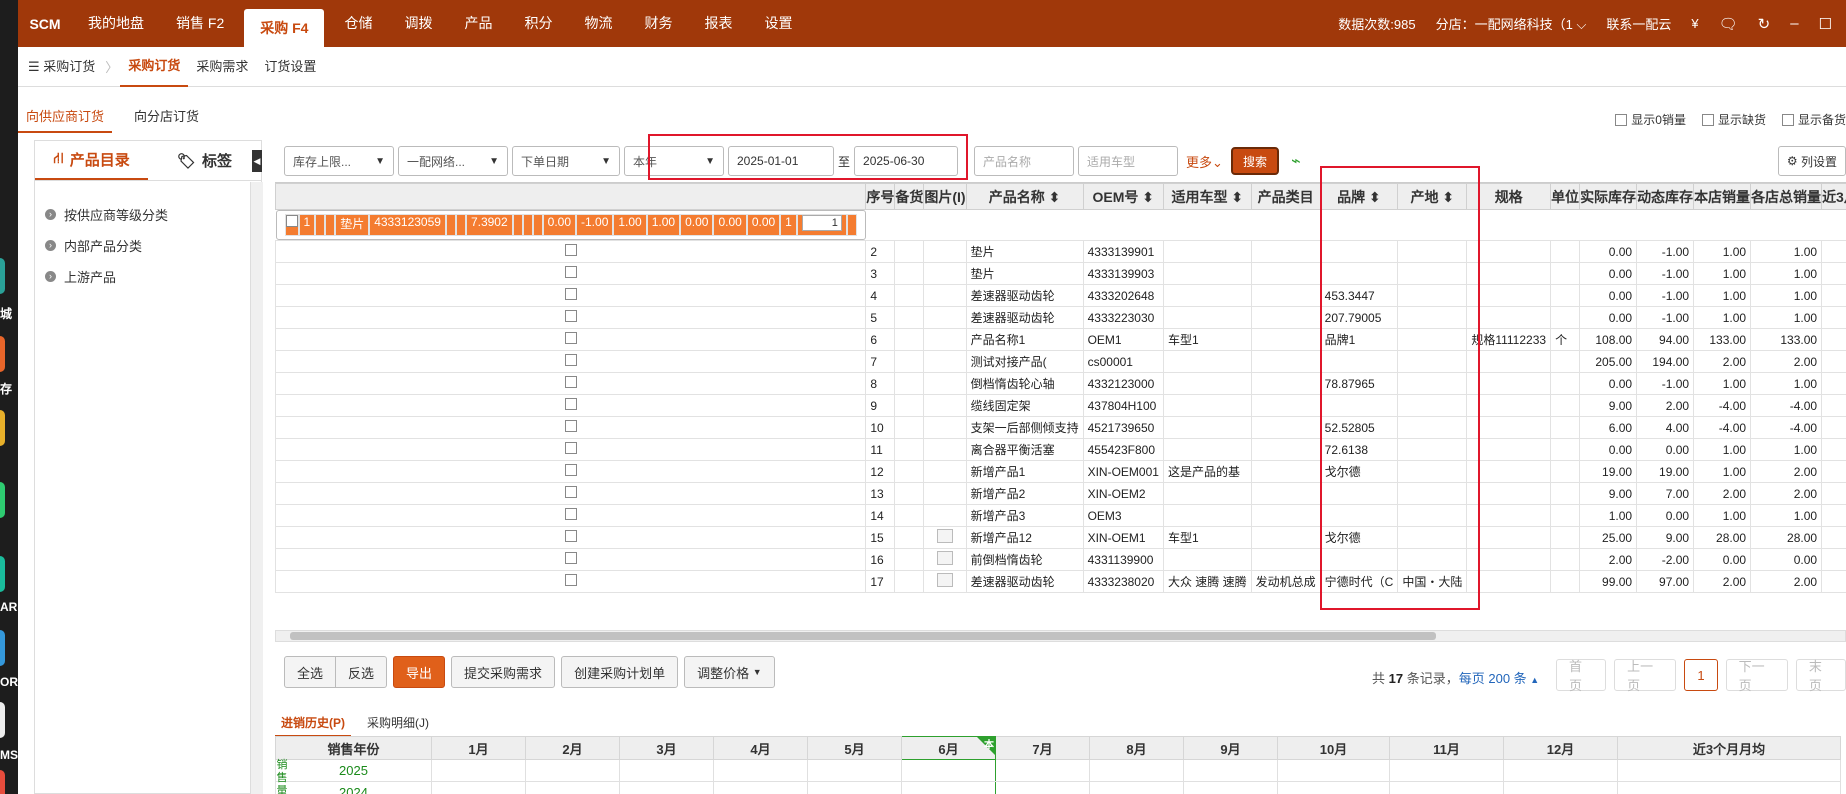 The image size is (1846, 794). I want to click on export-button: 导出, so click(419, 672).